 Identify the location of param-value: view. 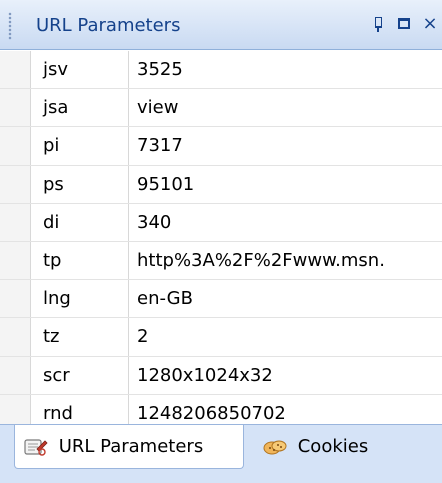
(285, 108).